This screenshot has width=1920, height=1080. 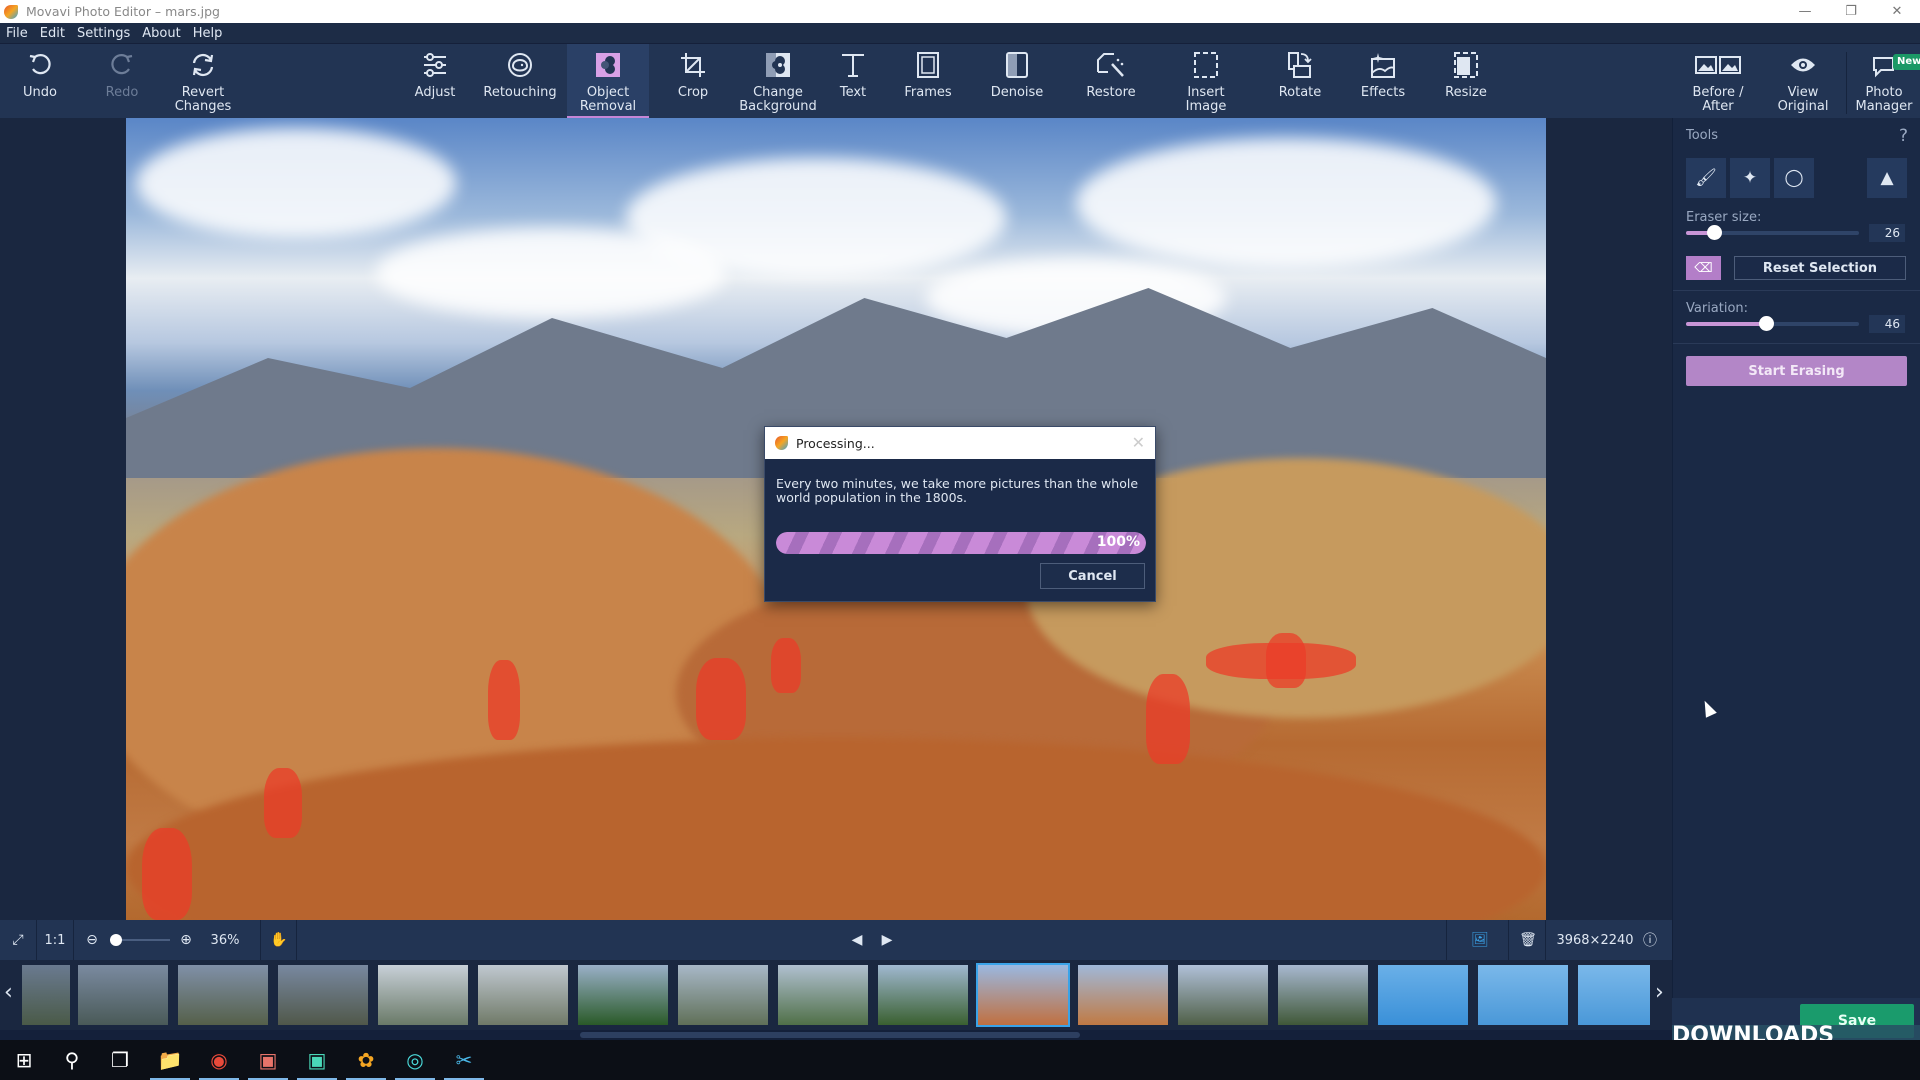 What do you see at coordinates (1794, 178) in the screenshot?
I see `lasso-tool-button: ◯` at bounding box center [1794, 178].